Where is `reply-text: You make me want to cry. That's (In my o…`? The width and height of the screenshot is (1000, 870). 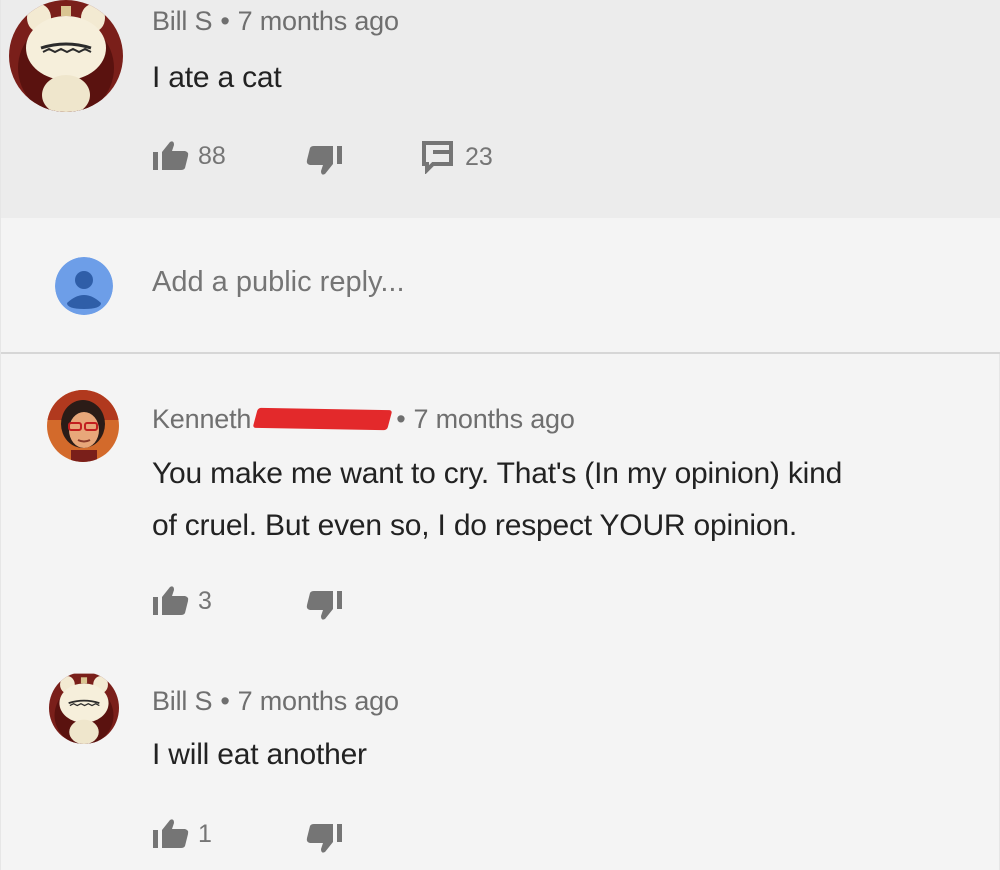 reply-text: You make me want to cry. That's (In my o… is located at coordinates (497, 500).